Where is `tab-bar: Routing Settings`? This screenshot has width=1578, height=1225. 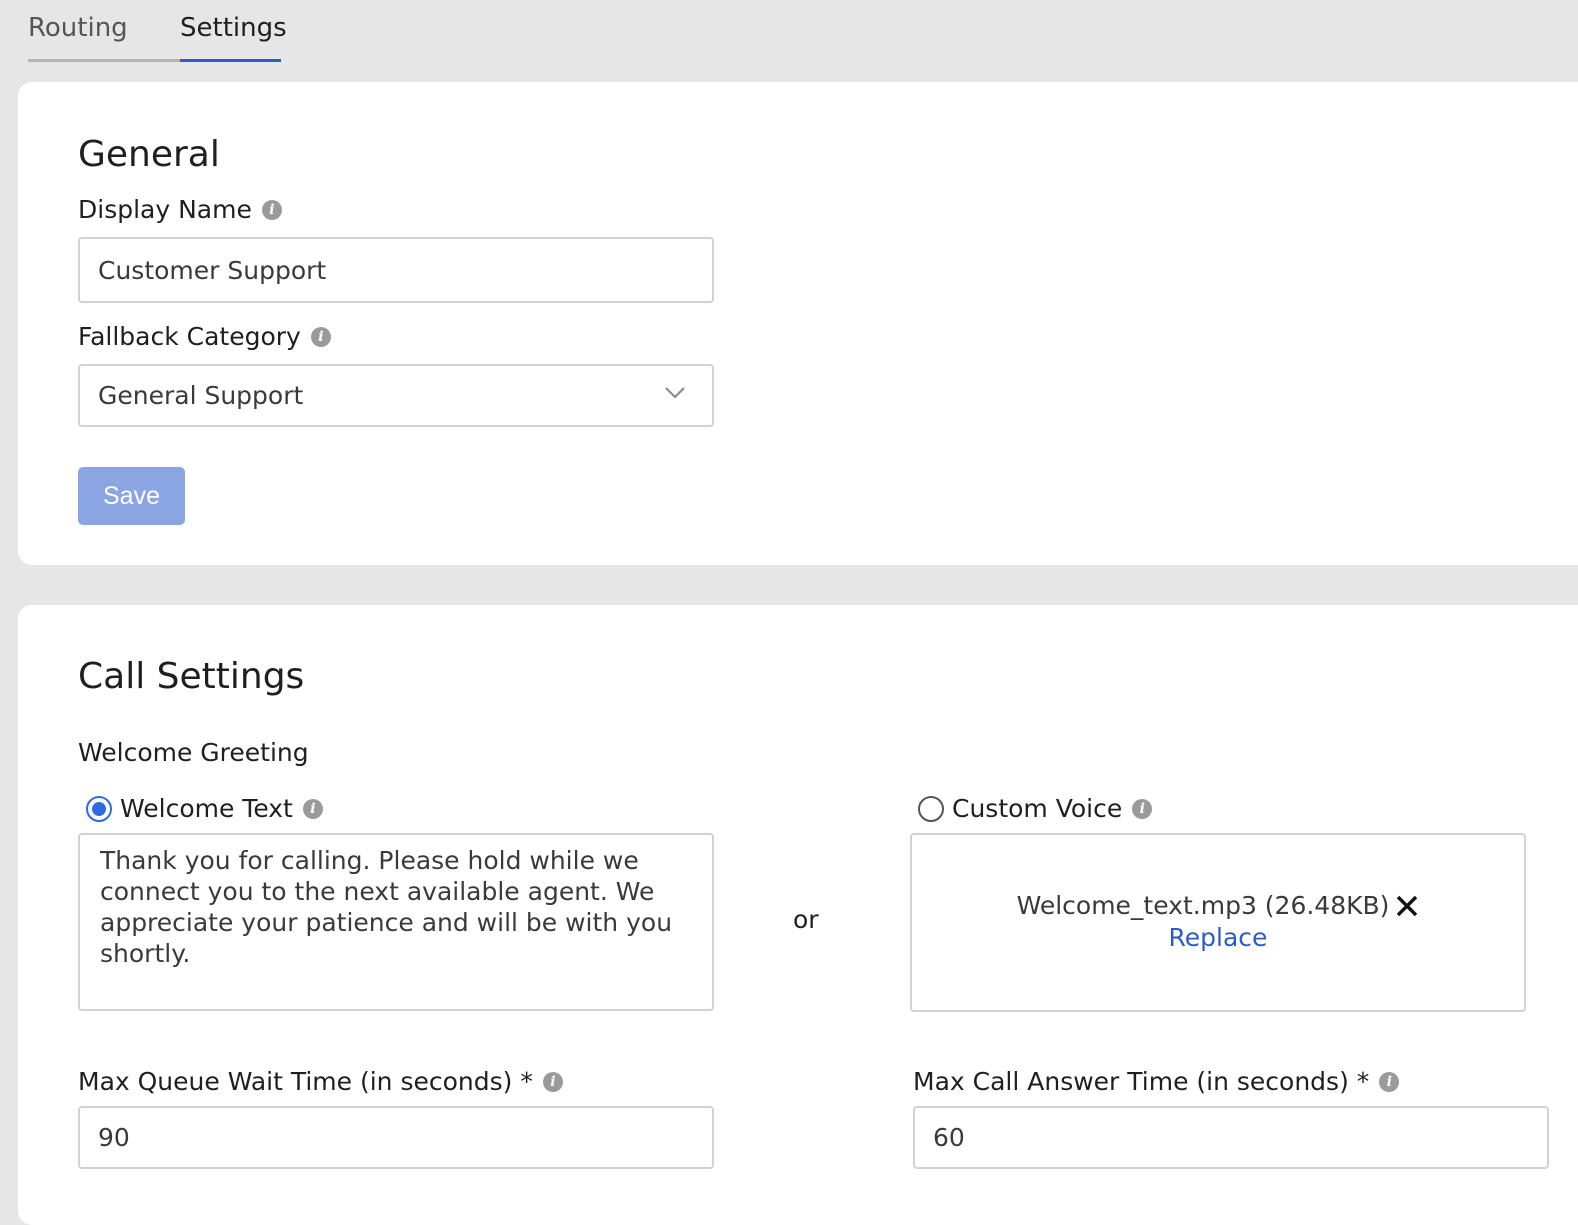
tab-bar: Routing Settings is located at coordinates (157, 31).